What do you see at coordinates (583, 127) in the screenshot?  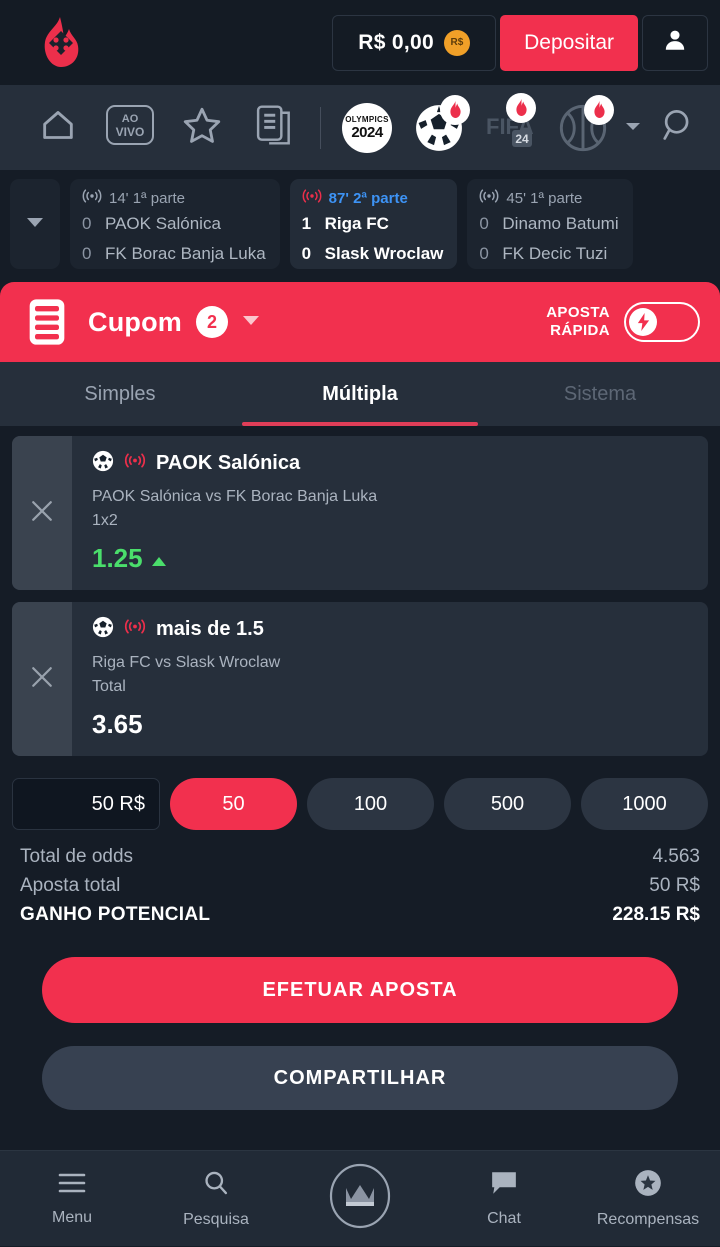 I see `nav-item-basketball` at bounding box center [583, 127].